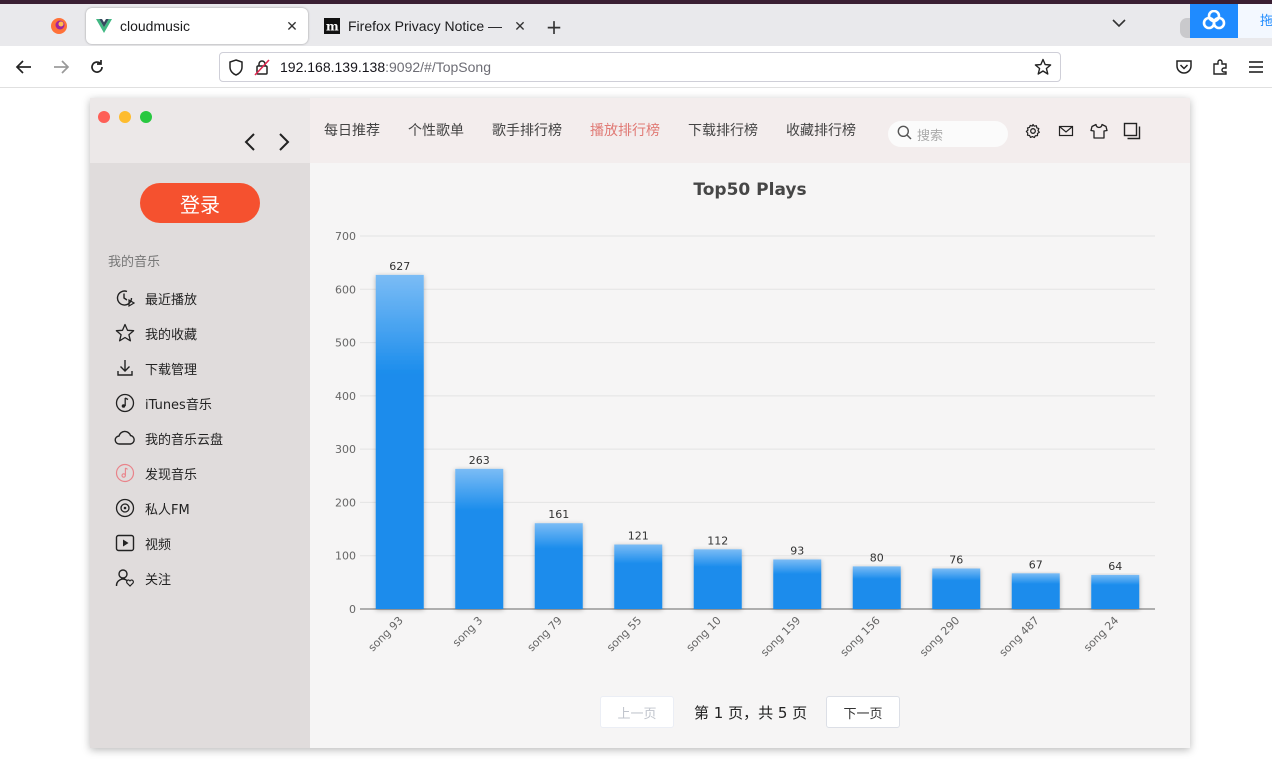 The image size is (1272, 762). I want to click on sidebar-item-cloud-disk: 我的音乐云盘, so click(168, 438).